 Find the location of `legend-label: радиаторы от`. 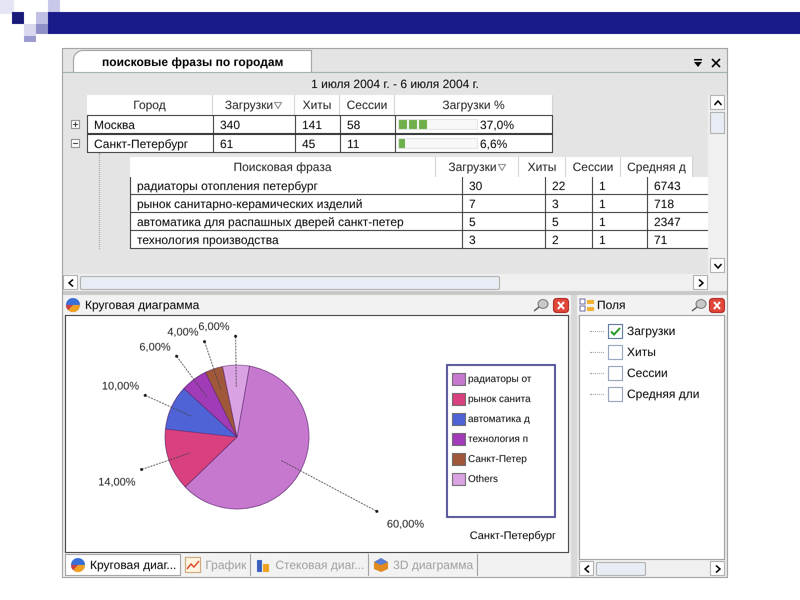

legend-label: радиаторы от is located at coordinates (500, 380).